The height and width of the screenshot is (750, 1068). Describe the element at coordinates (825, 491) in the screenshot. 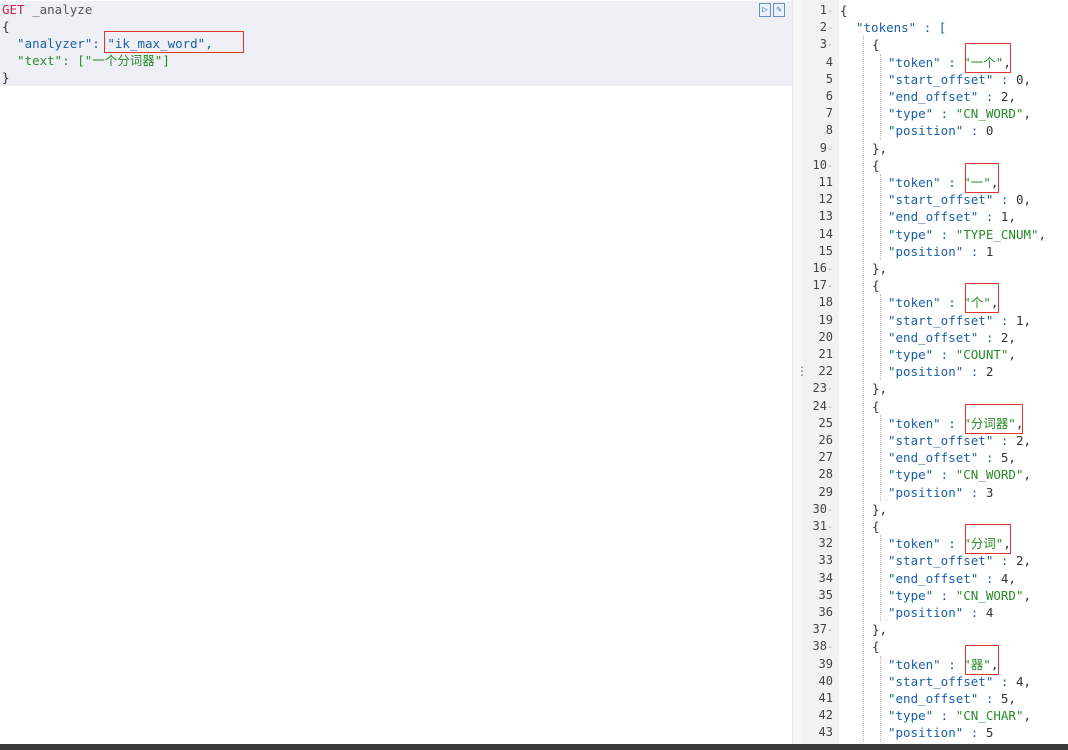

I see `line-number: 29` at that location.